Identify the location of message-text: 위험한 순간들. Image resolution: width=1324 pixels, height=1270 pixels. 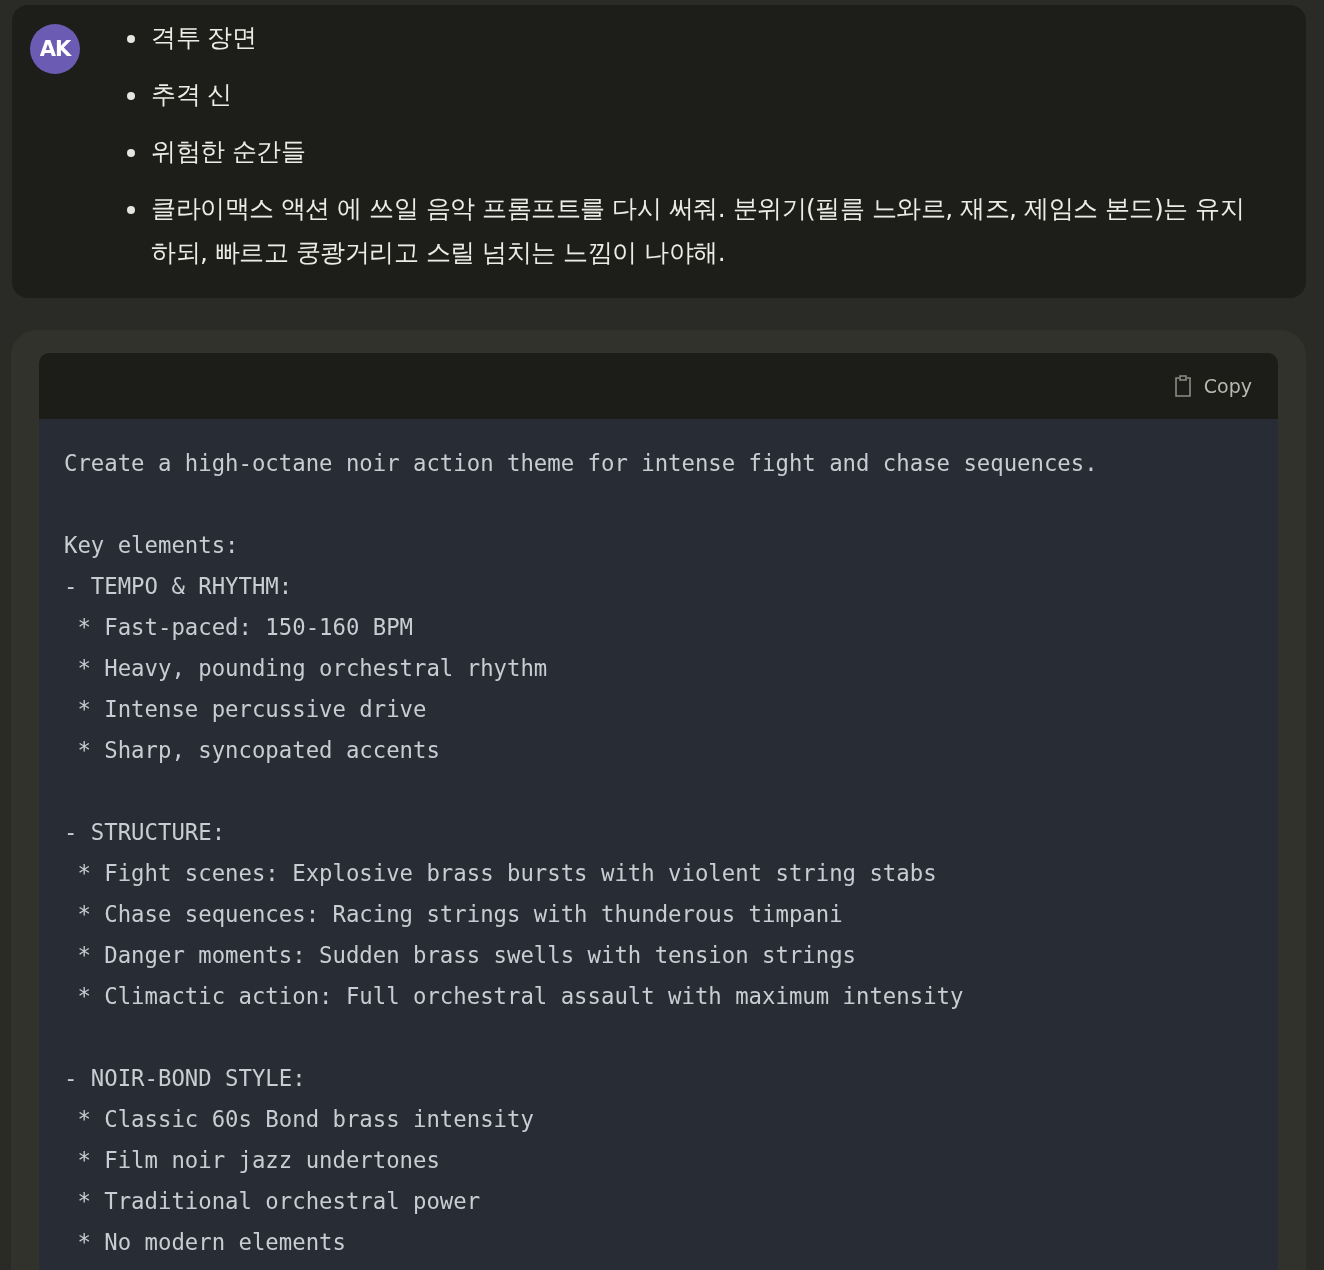
(228, 152).